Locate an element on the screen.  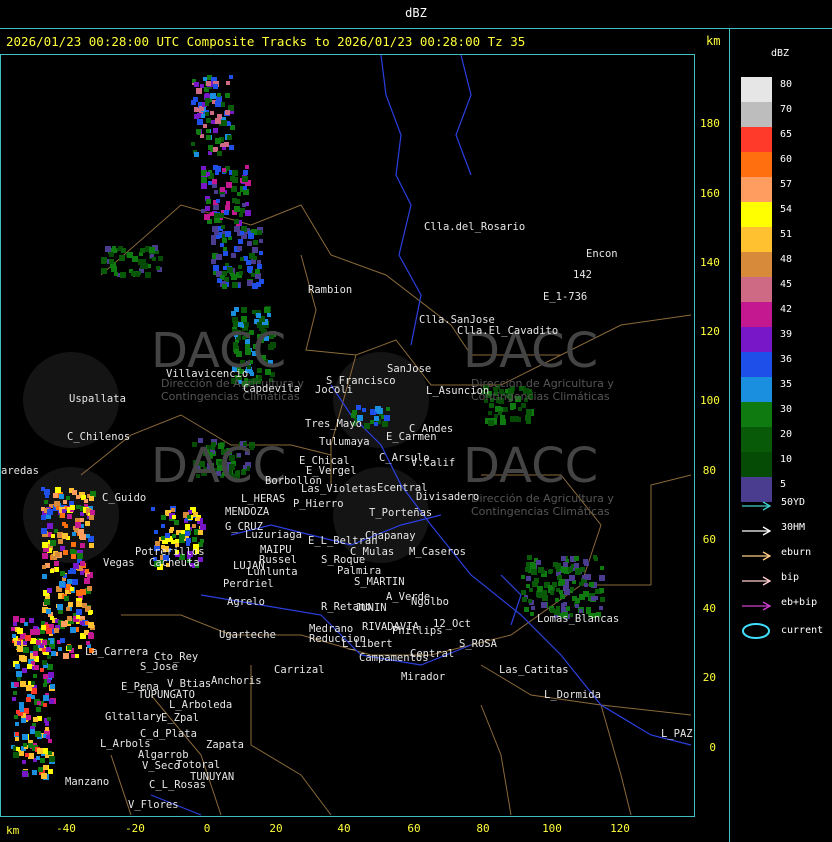
place-label: Las_Violetas is located at coordinates (339, 489).